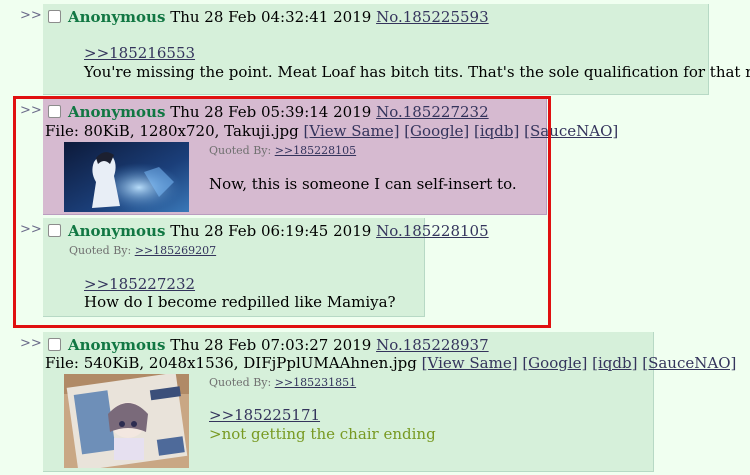 This screenshot has height=475, width=750. What do you see at coordinates (175, 250) in the screenshot?
I see `quoted-by-link: >>185269207` at bounding box center [175, 250].